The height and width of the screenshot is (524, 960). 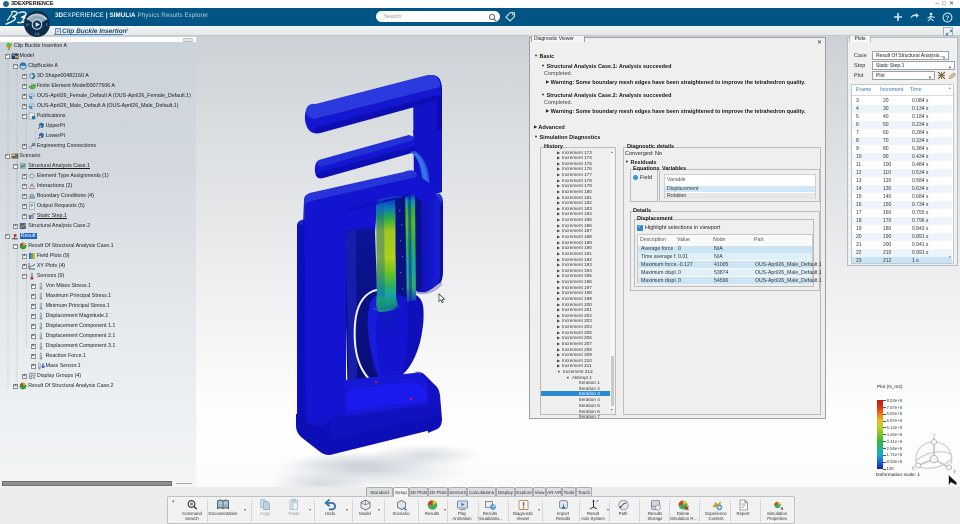 What do you see at coordinates (934, 438) in the screenshot?
I see `svg-text: Z` at bounding box center [934, 438].